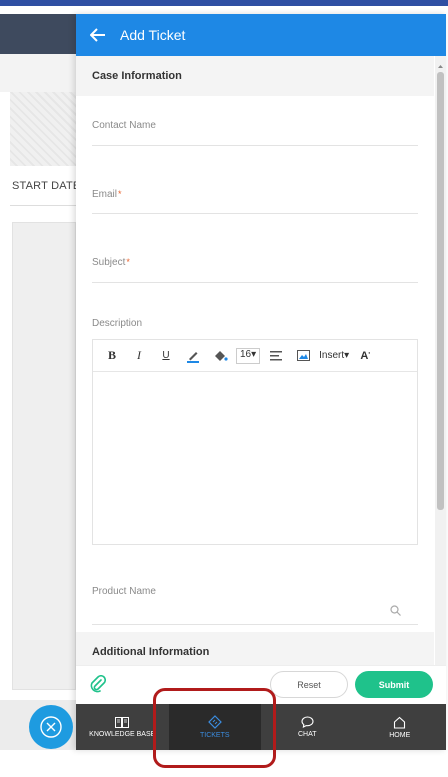  I want to click on font-size-text: 16, so click(246, 354).